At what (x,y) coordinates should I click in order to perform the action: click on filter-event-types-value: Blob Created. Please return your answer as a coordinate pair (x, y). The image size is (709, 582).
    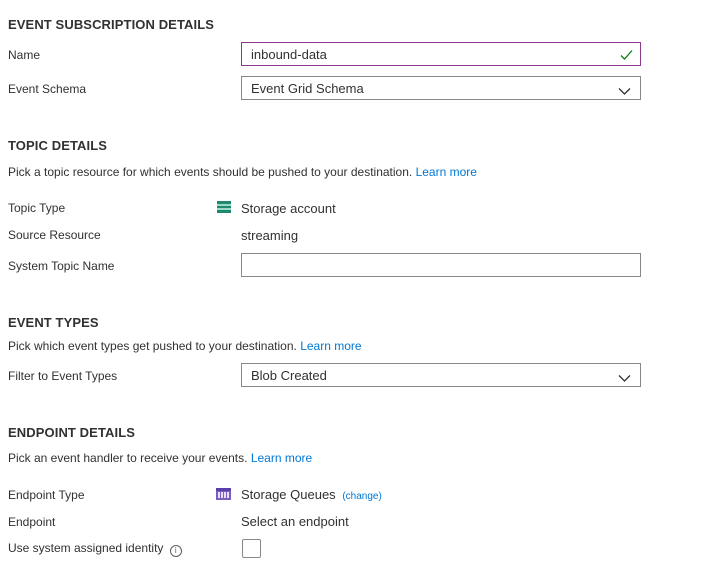
    Looking at the image, I should click on (289, 375).